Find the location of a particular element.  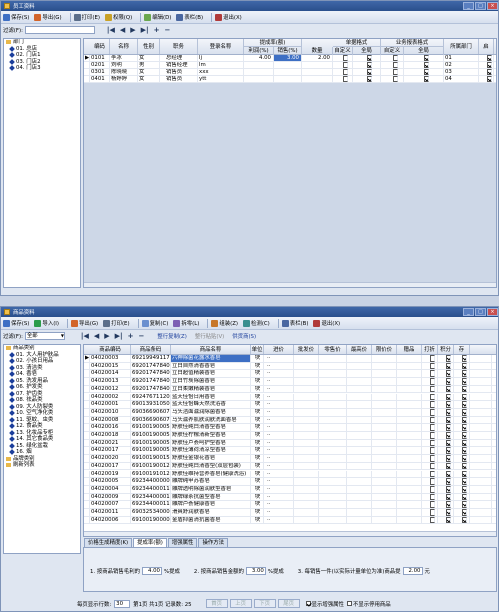

column-header: 商品编码 is located at coordinates (110, 349).